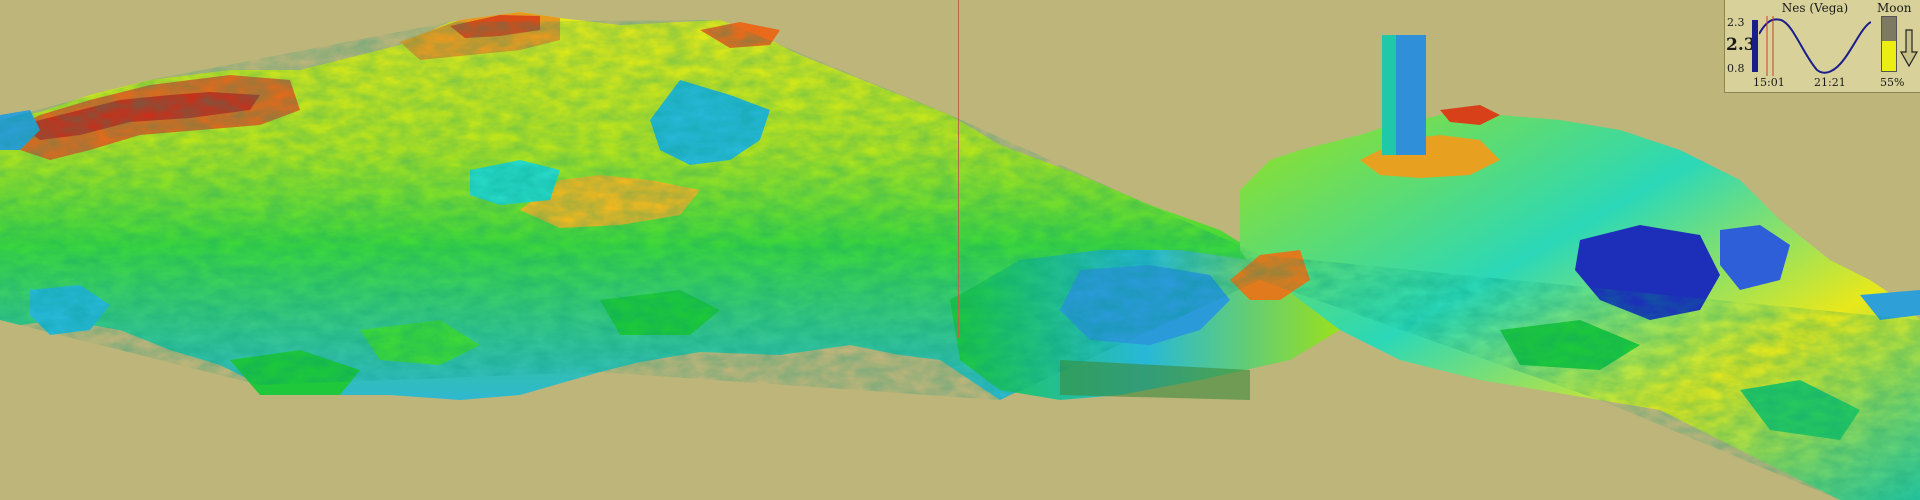 This screenshot has height=500, width=1920. I want to click on observer-marker-line, so click(958, 169).